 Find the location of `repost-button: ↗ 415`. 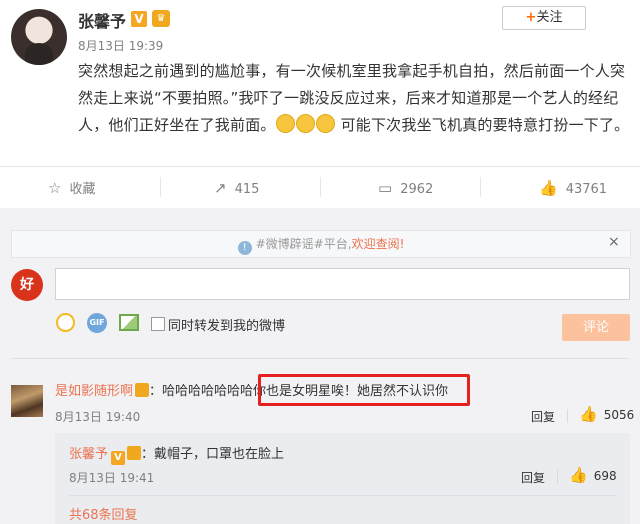

repost-button: ↗ 415 is located at coordinates (236, 188).